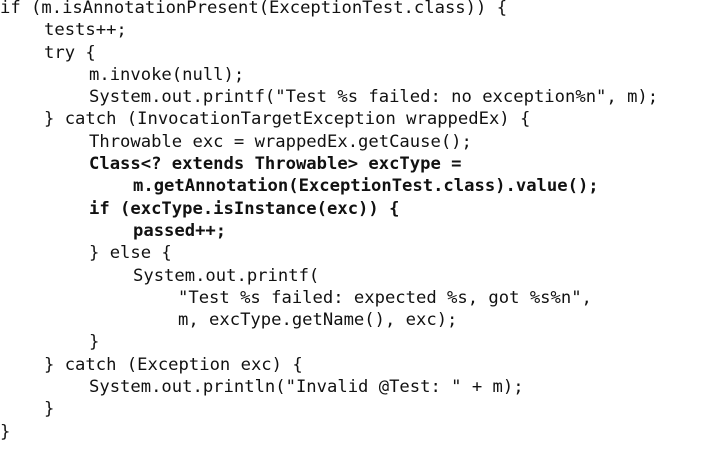 The height and width of the screenshot is (454, 705). I want to click on code-line-10: if (excType.isInstance(exc)) {, so click(244, 208).